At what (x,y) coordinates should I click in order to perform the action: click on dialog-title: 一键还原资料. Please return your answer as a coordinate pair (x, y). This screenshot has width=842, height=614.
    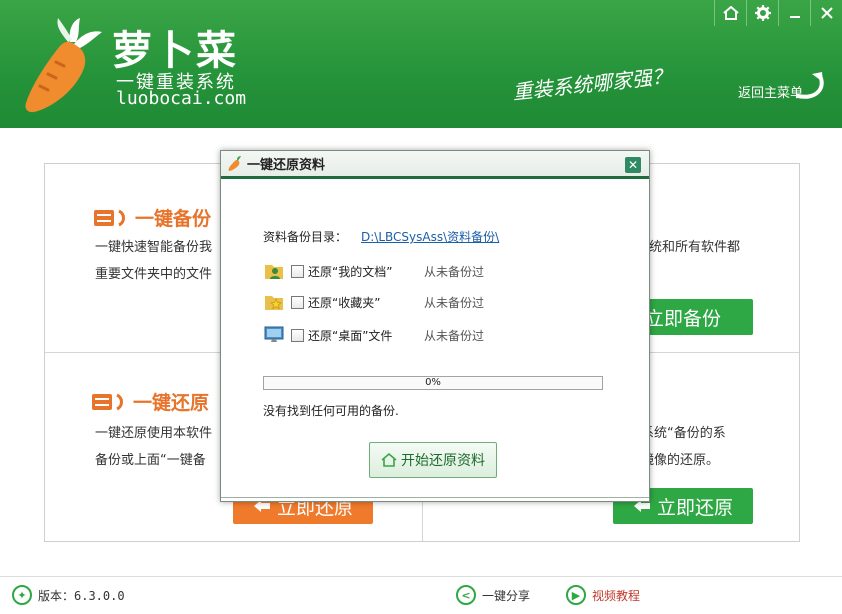
    Looking at the image, I should click on (286, 165).